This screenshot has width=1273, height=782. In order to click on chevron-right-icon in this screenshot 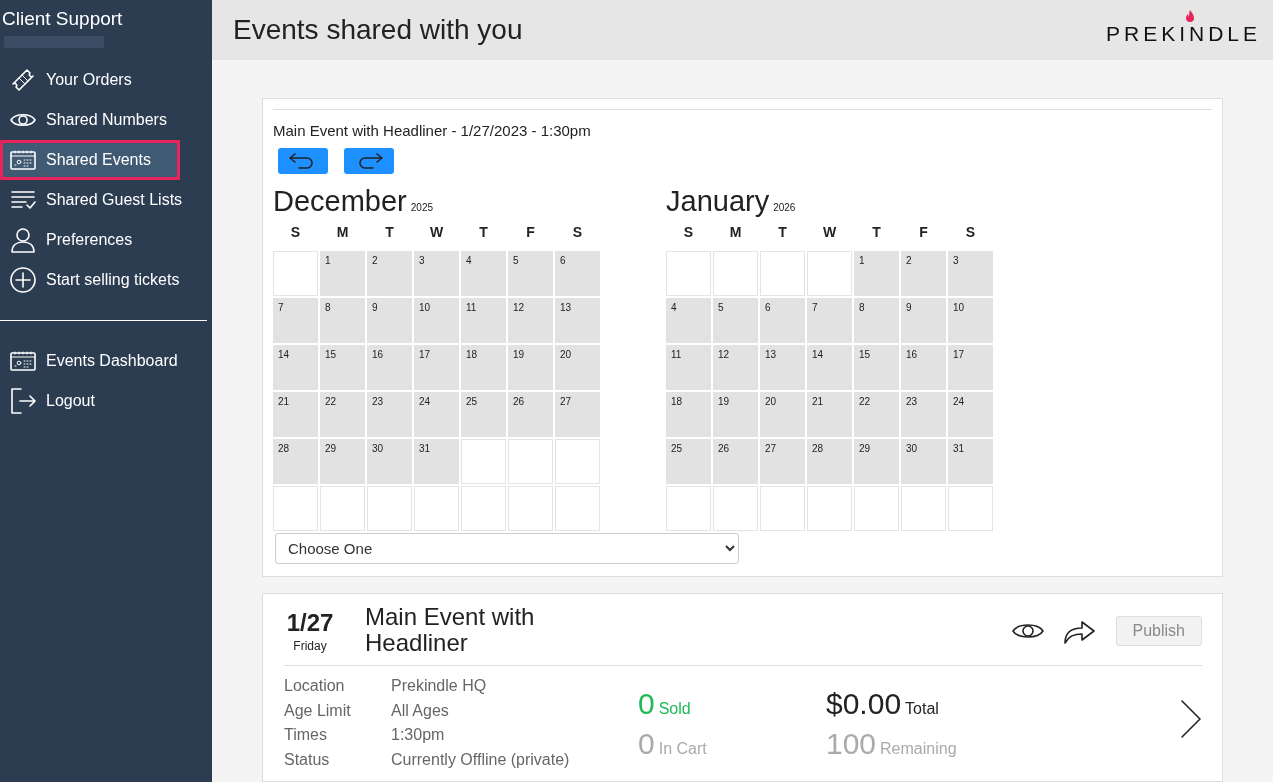, I will do `click(1191, 719)`.